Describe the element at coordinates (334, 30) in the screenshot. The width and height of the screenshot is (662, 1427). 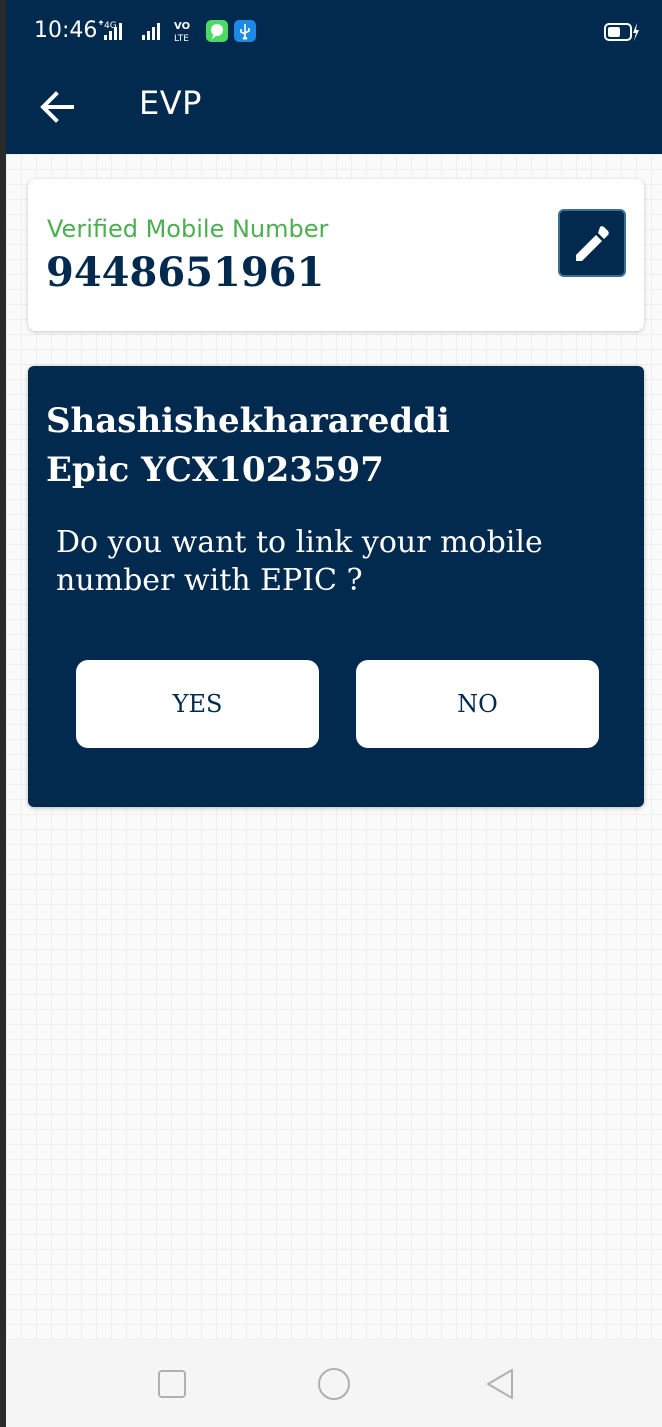
I see `status-bar: 10:46 4G VO LTE` at that location.